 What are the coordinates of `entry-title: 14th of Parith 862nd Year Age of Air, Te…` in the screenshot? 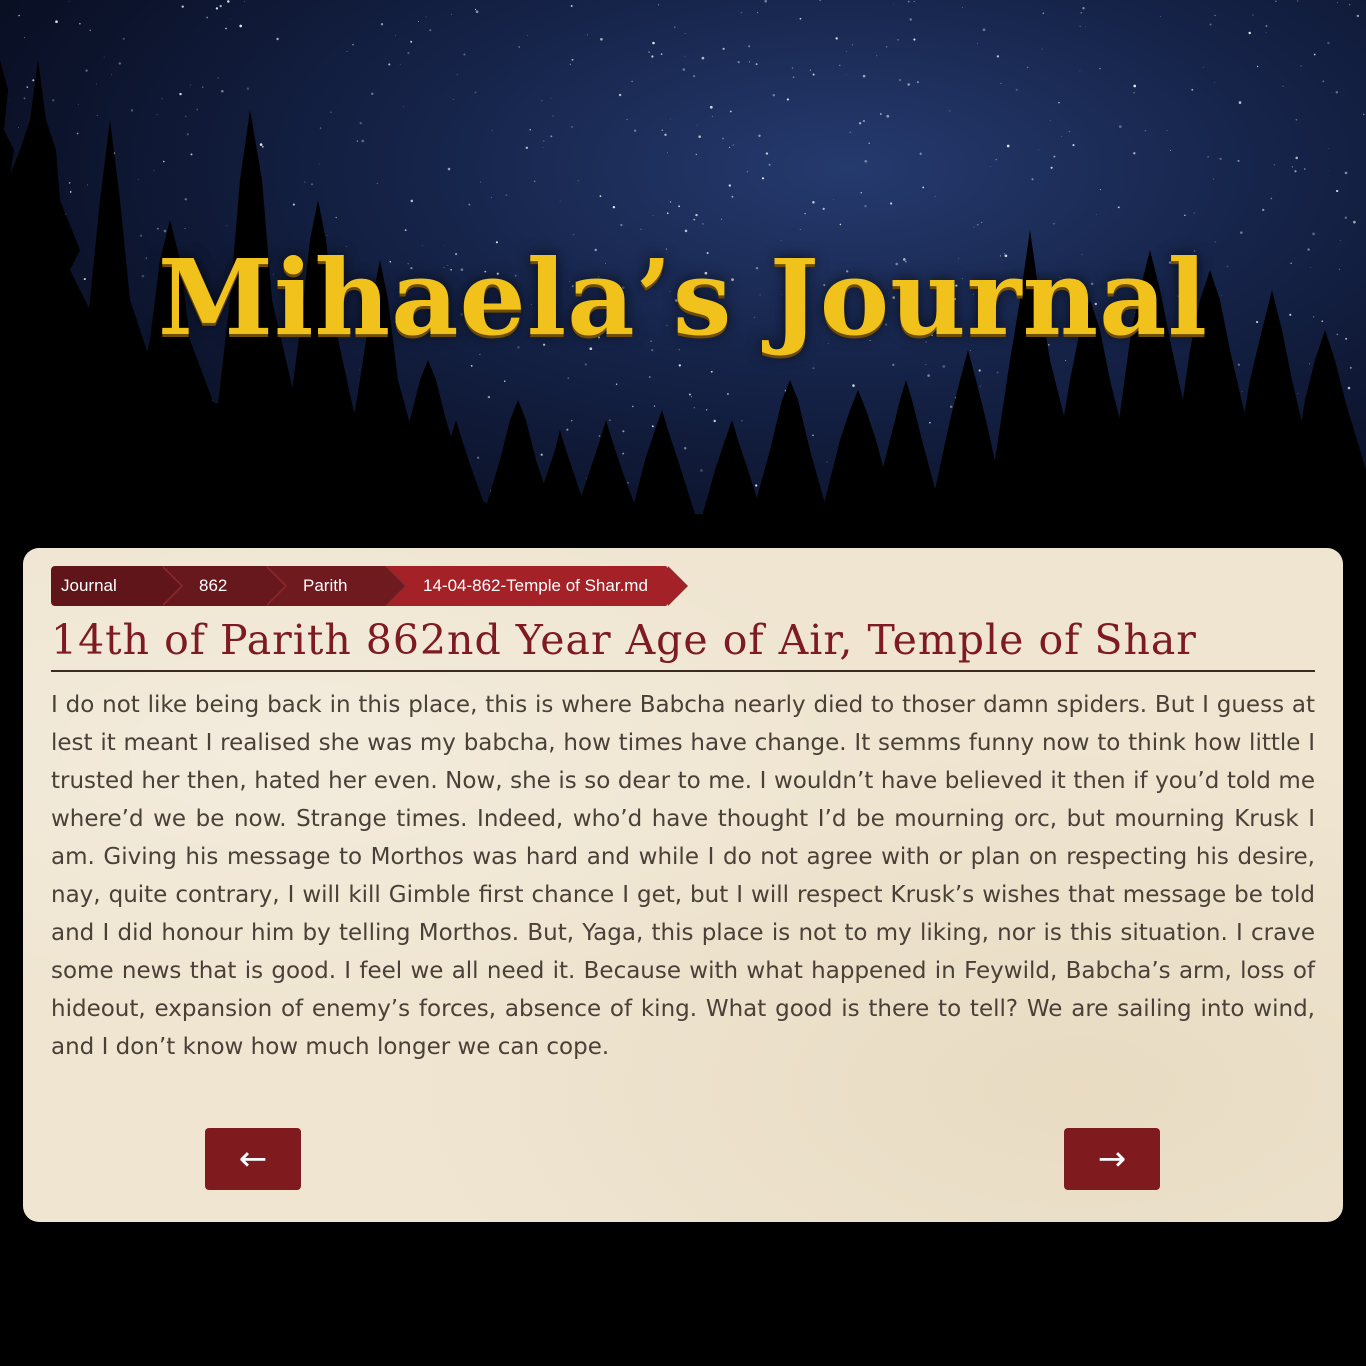 It's located at (683, 644).